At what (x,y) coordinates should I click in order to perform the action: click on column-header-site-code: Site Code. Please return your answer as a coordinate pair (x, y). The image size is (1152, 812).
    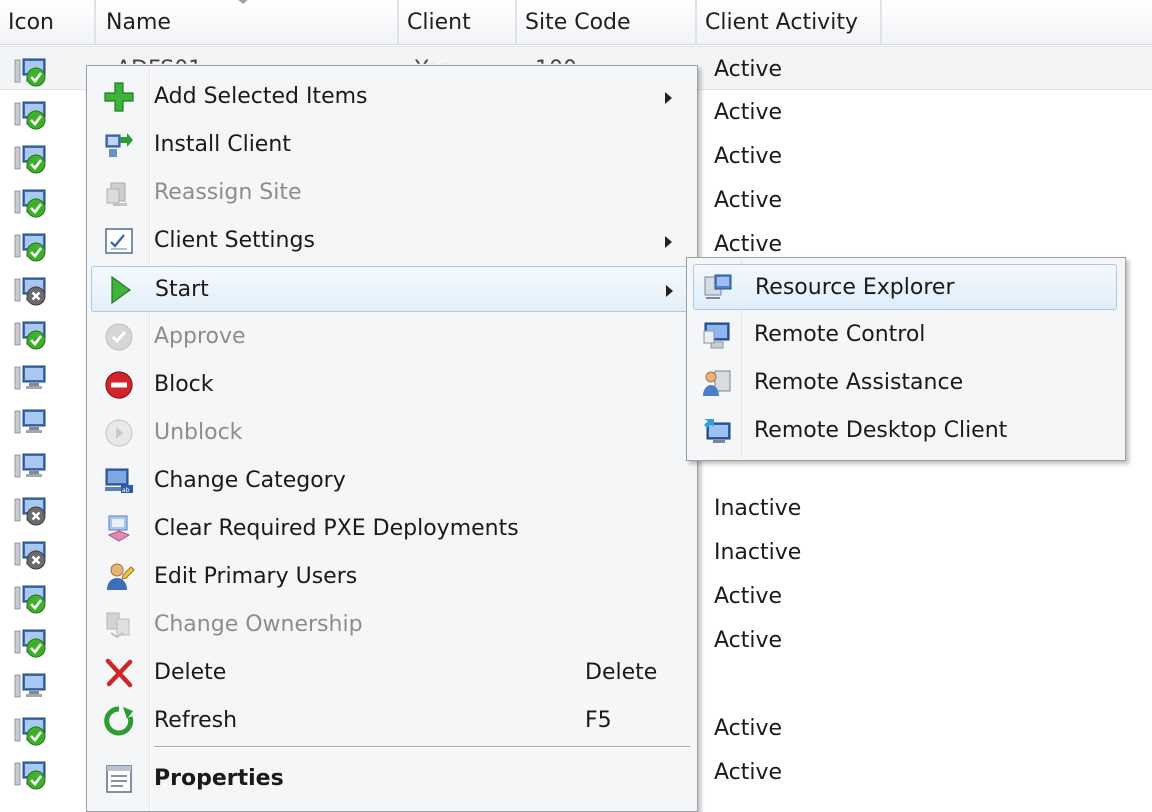
    Looking at the image, I should click on (607, 22).